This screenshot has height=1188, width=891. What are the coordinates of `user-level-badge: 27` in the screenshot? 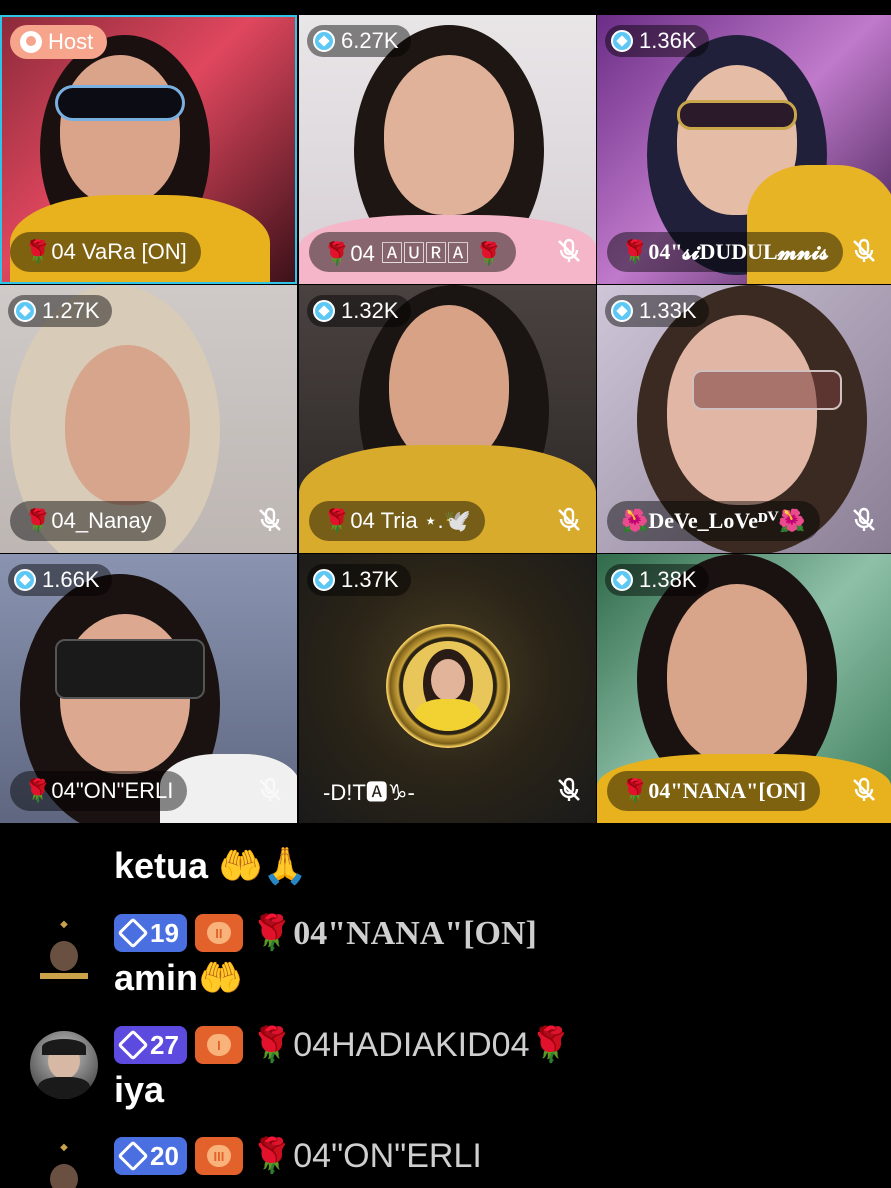 It's located at (150, 1045).